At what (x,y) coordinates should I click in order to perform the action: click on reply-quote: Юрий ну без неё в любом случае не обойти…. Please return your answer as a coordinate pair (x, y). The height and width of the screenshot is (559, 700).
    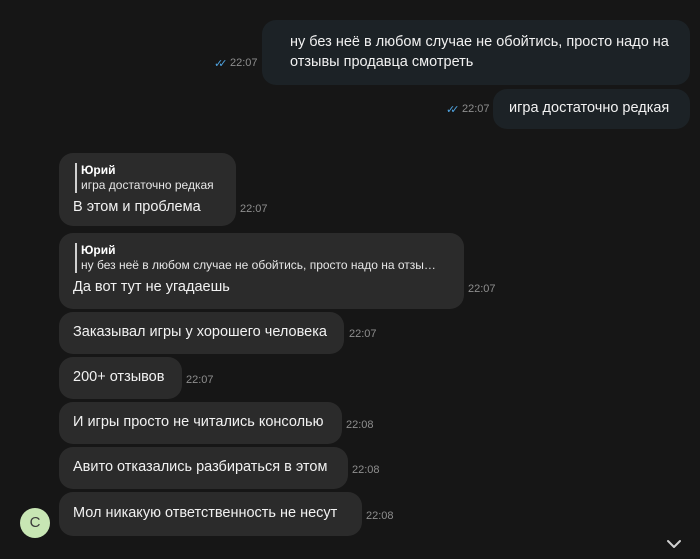
    Looking at the image, I should click on (255, 258).